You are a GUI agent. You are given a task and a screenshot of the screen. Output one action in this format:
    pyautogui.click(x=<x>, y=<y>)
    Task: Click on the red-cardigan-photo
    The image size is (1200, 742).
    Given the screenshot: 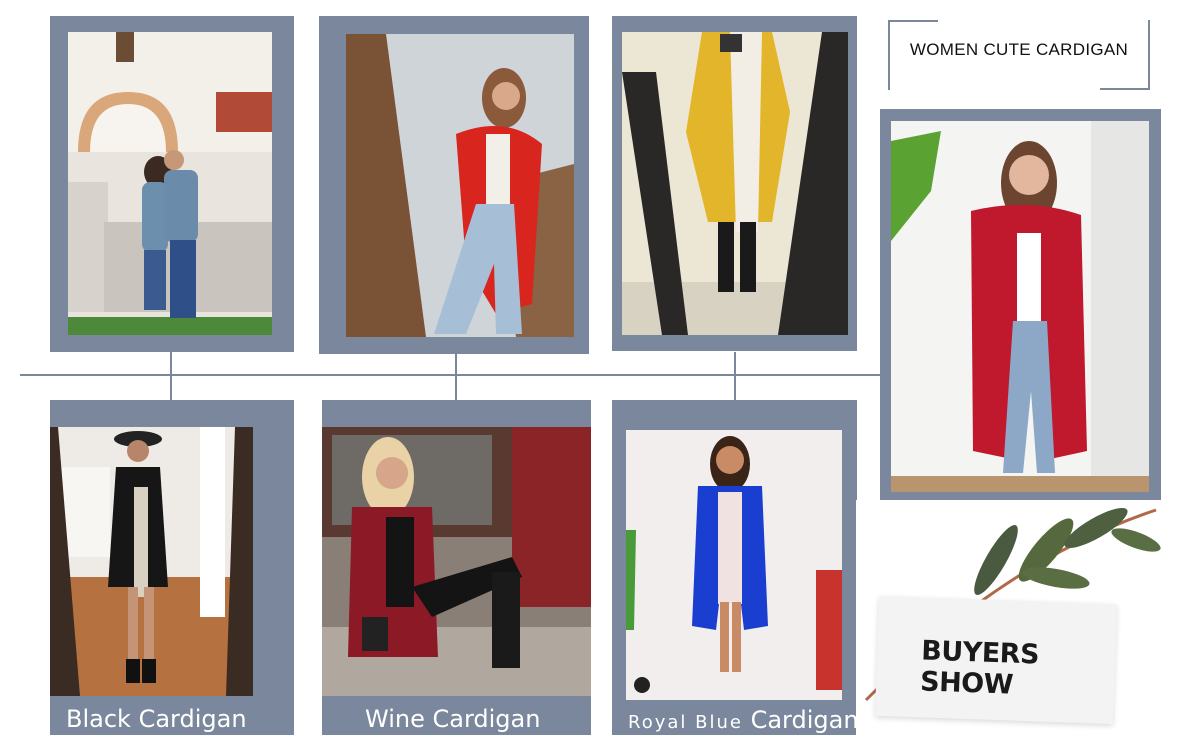 What is the action you would take?
    pyautogui.click(x=460, y=185)
    